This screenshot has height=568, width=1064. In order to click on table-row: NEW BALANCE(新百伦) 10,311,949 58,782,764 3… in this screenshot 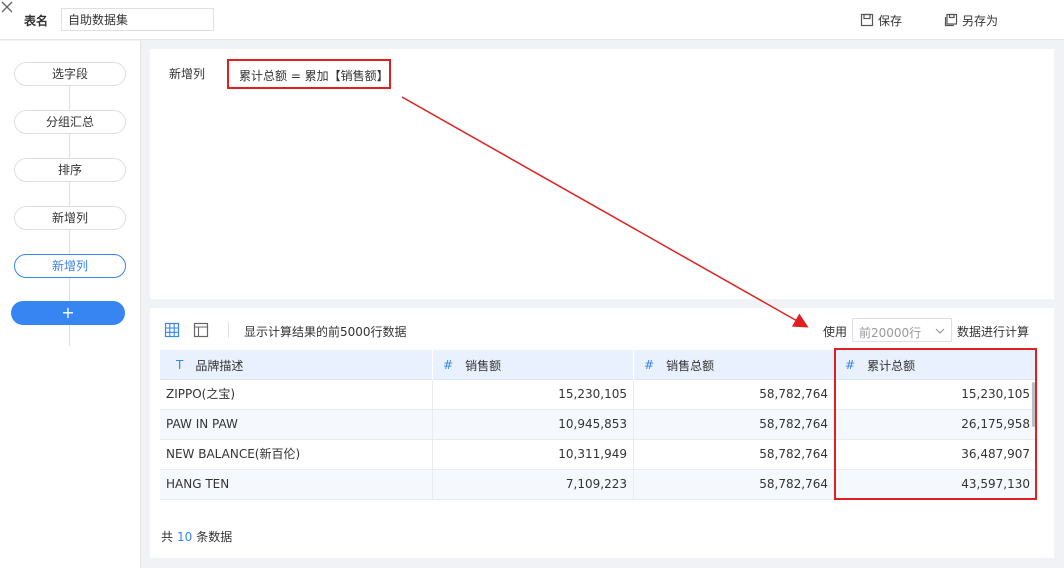, I will do `click(598, 455)`.